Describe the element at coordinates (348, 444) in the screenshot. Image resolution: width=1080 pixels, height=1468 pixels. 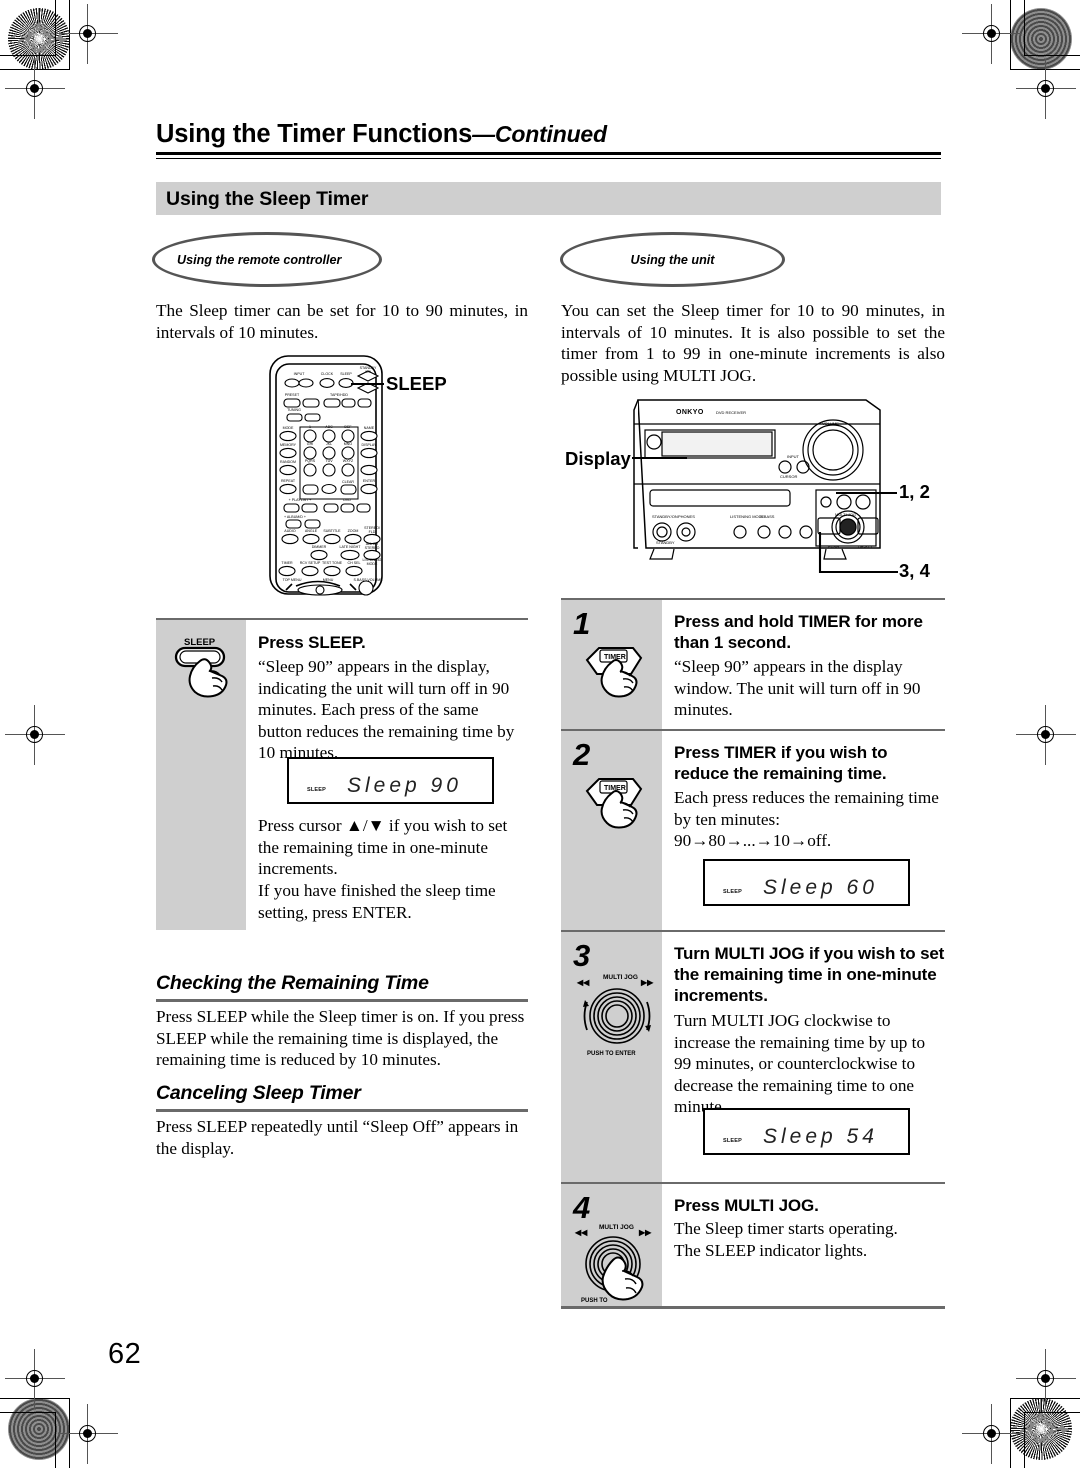
I see `svg-text: MNO` at that location.